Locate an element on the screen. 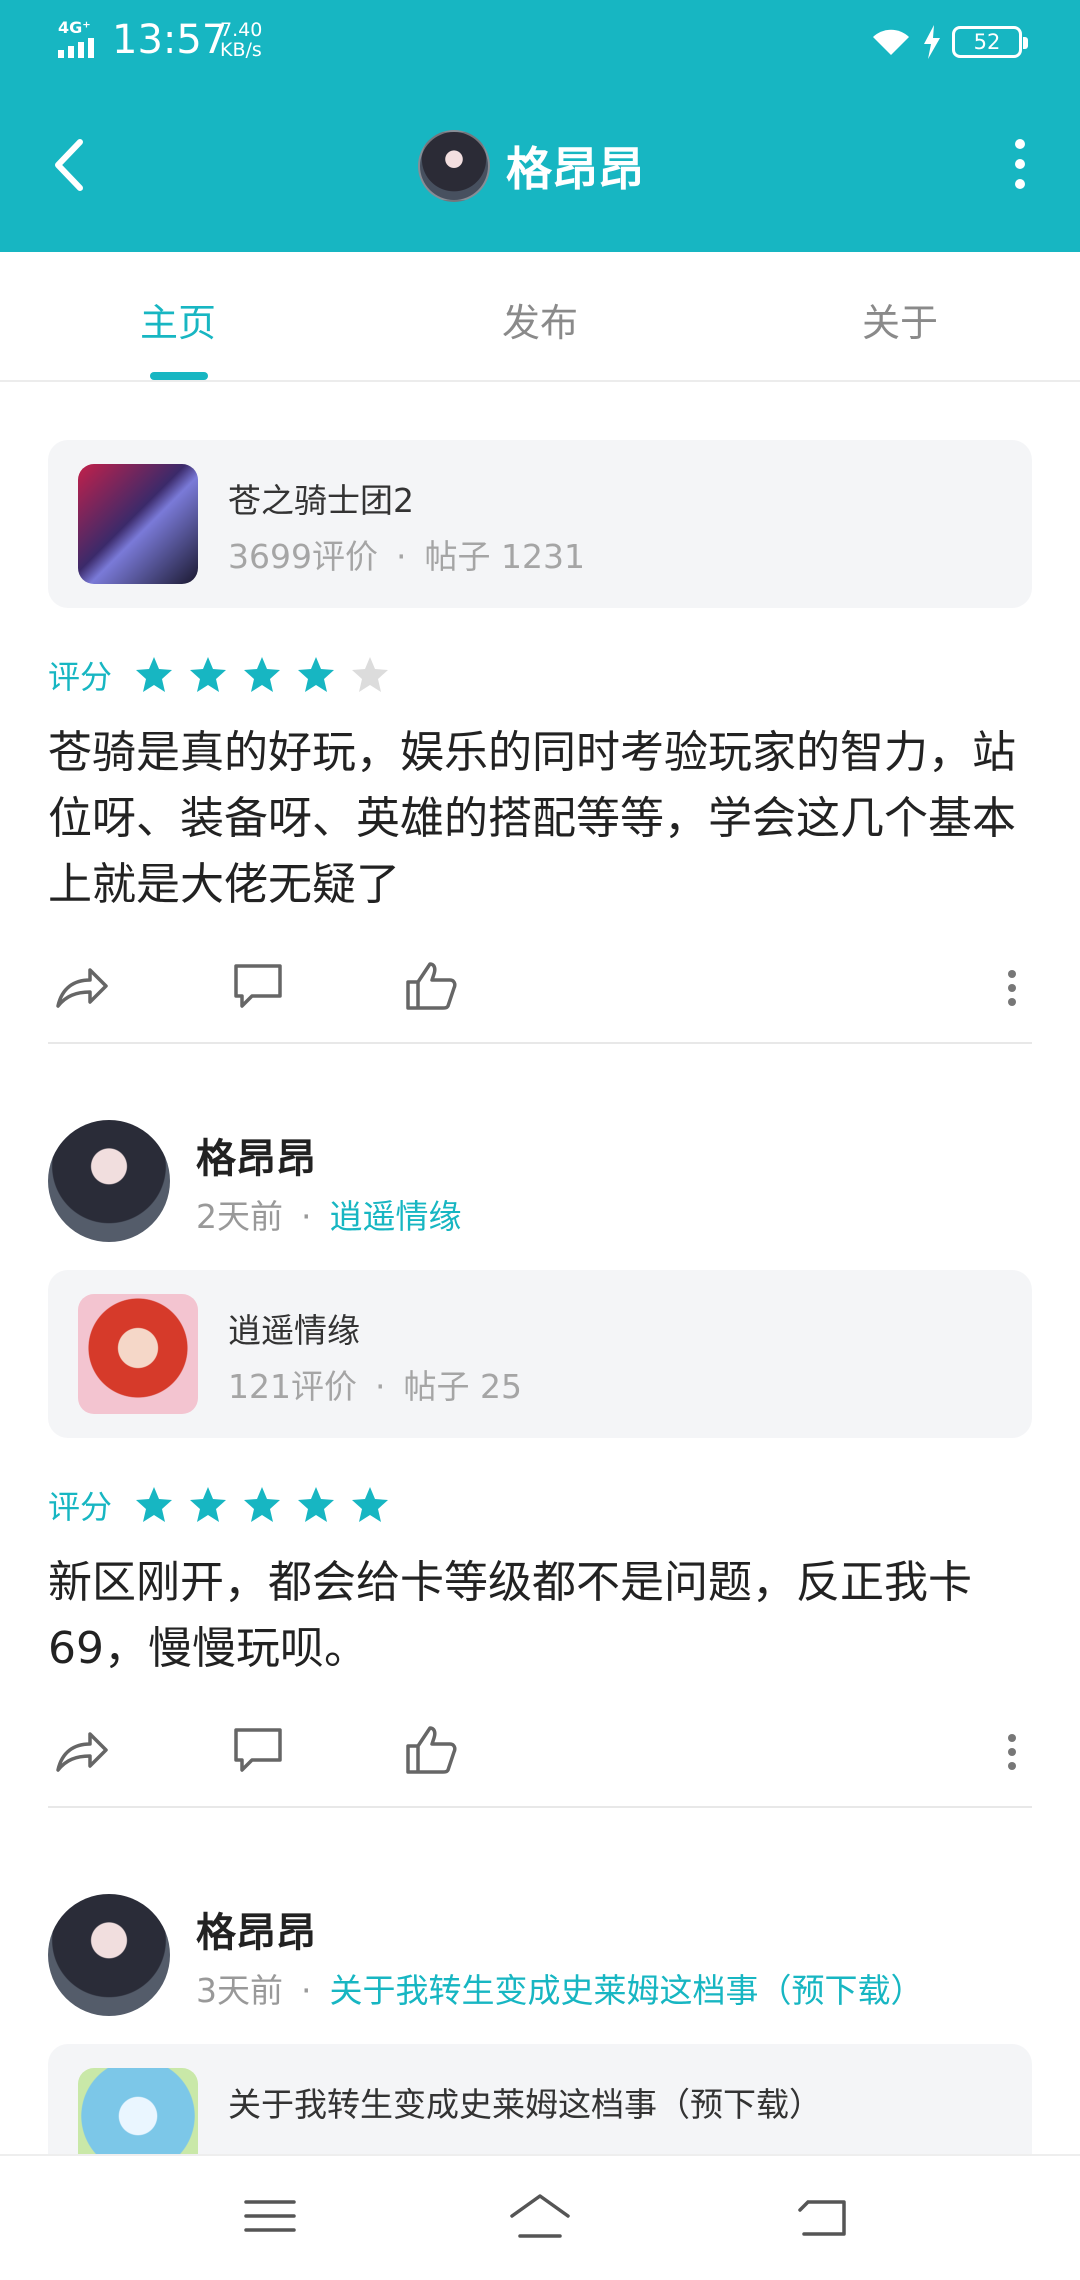 The height and width of the screenshot is (2280, 1080). app-header: 4G⁺ 13:57 7.40 KB/s 52 格昂昂 is located at coordinates (540, 126).